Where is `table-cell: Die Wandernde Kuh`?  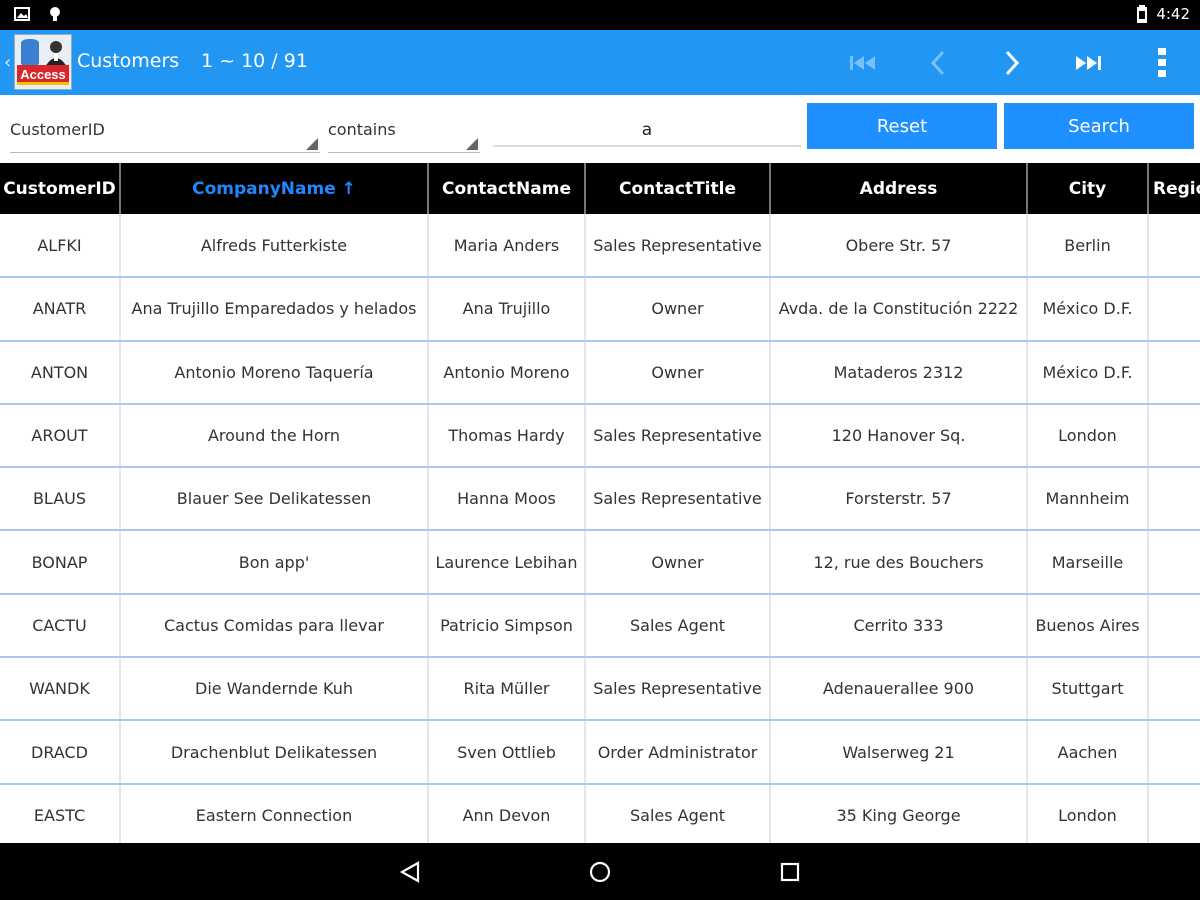
table-cell: Die Wandernde Kuh is located at coordinates (274, 689).